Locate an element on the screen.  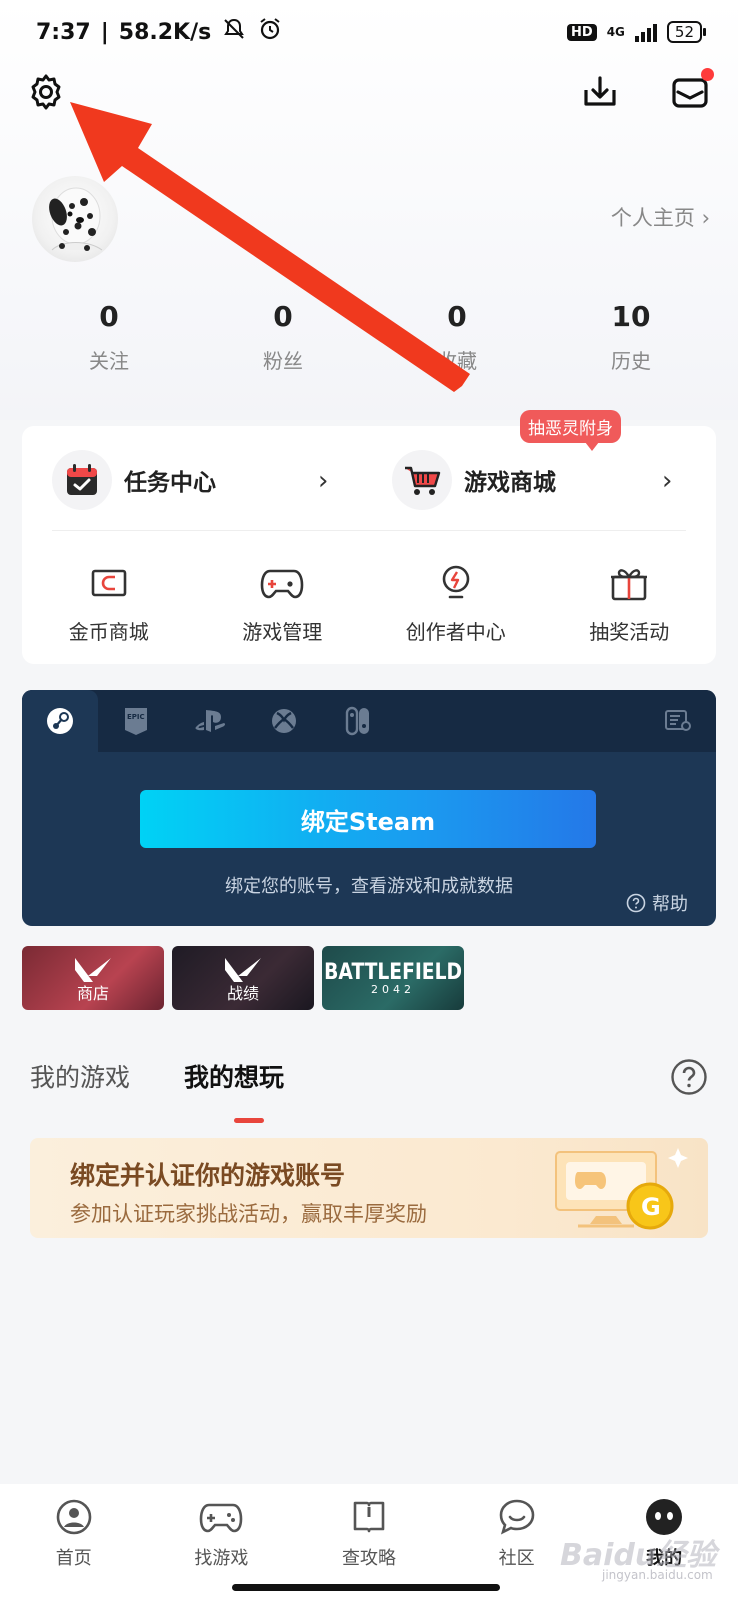
promo-subtitle: 参加认证玩家挑战活动，赢取丰厚奖励 is located at coordinates (248, 1214).